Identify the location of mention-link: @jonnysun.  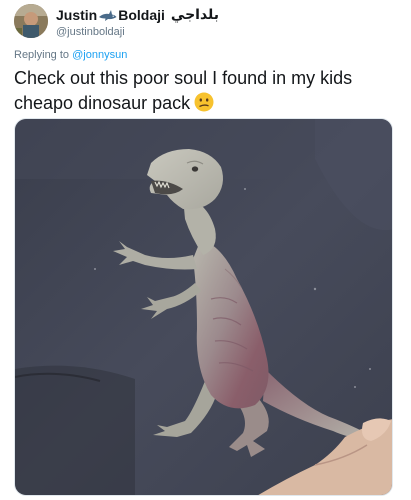
(99, 55).